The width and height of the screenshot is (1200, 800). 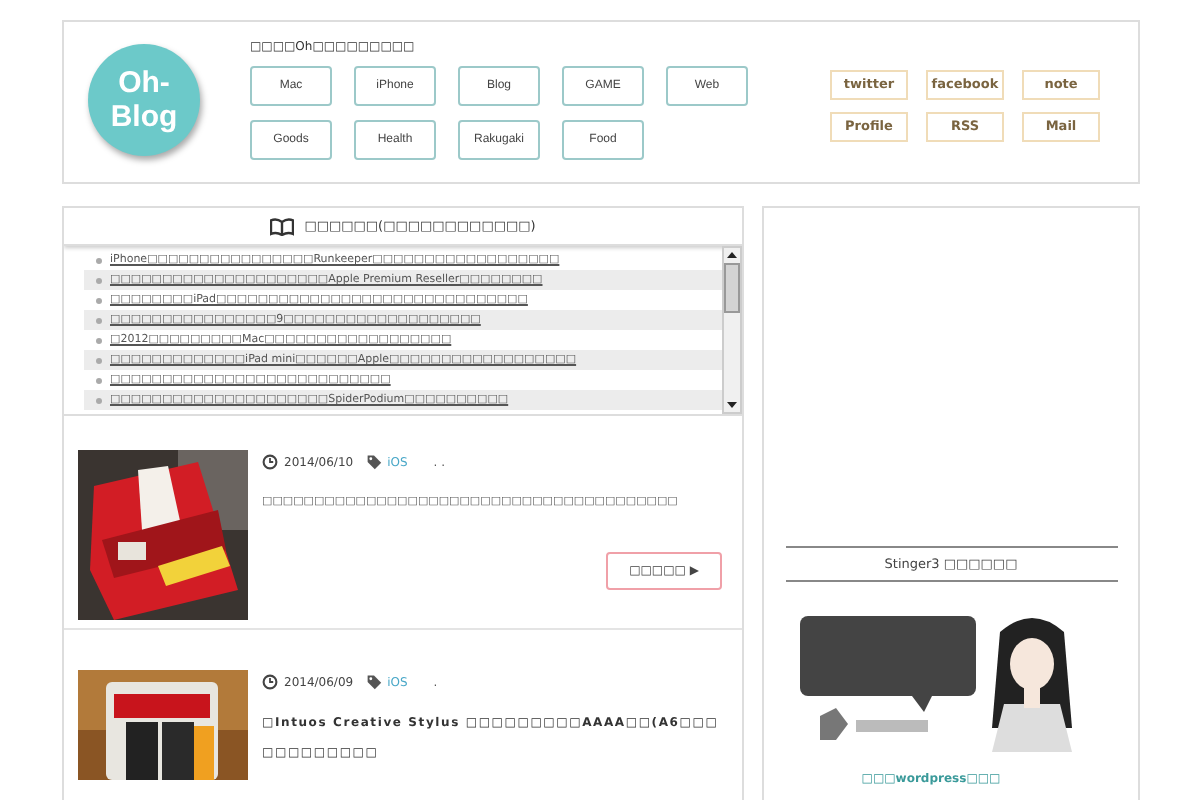 What do you see at coordinates (282, 226) in the screenshot?
I see `book-icon` at bounding box center [282, 226].